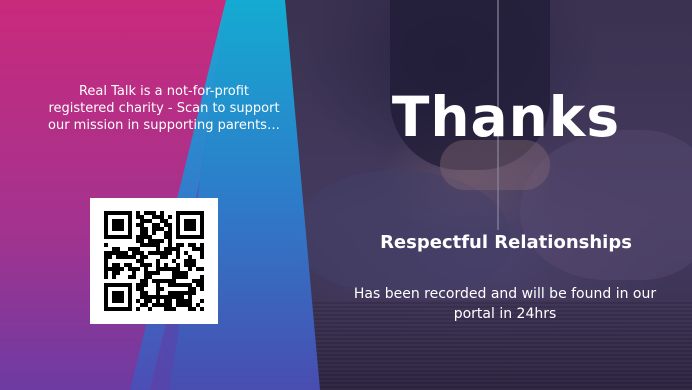 This screenshot has width=692, height=390. What do you see at coordinates (506, 242) in the screenshot?
I see `session-title: Respectful Relationships` at bounding box center [506, 242].